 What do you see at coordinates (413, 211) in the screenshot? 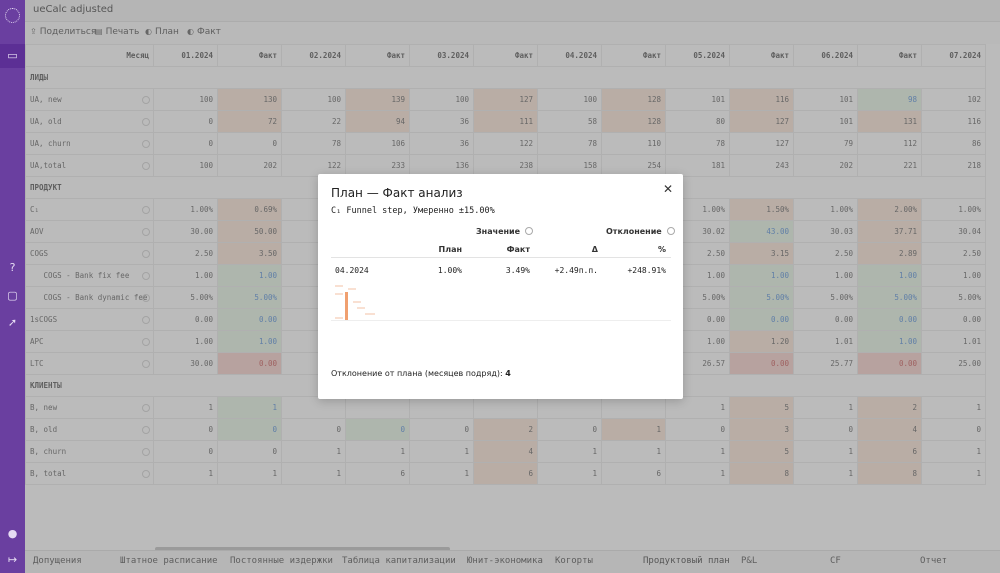
I see `modal-subtitle: C₁ Funnel step, Умеренно ±15.00%` at bounding box center [413, 211].